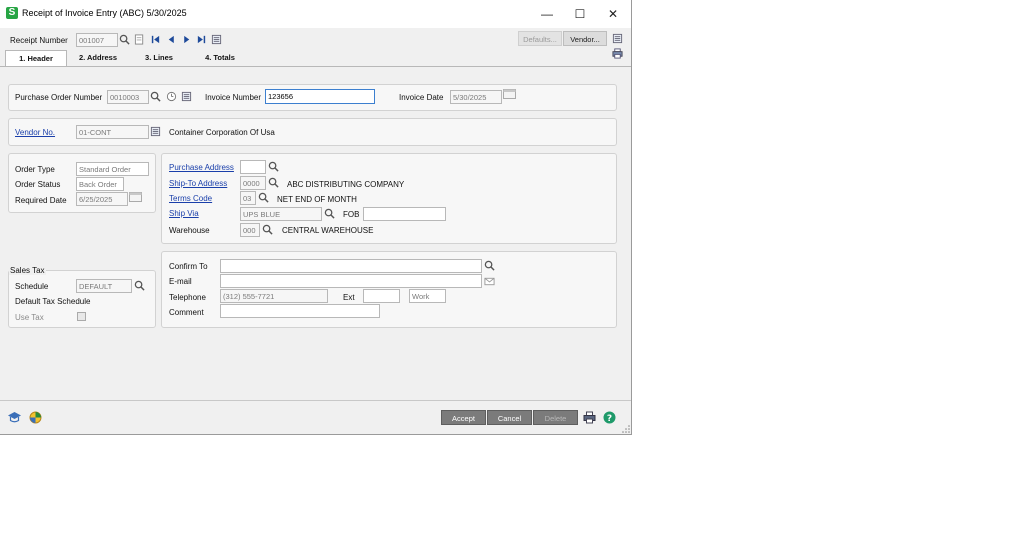 The width and height of the screenshot is (1030, 534). I want to click on invoice-number-input: 123656, so click(320, 96).